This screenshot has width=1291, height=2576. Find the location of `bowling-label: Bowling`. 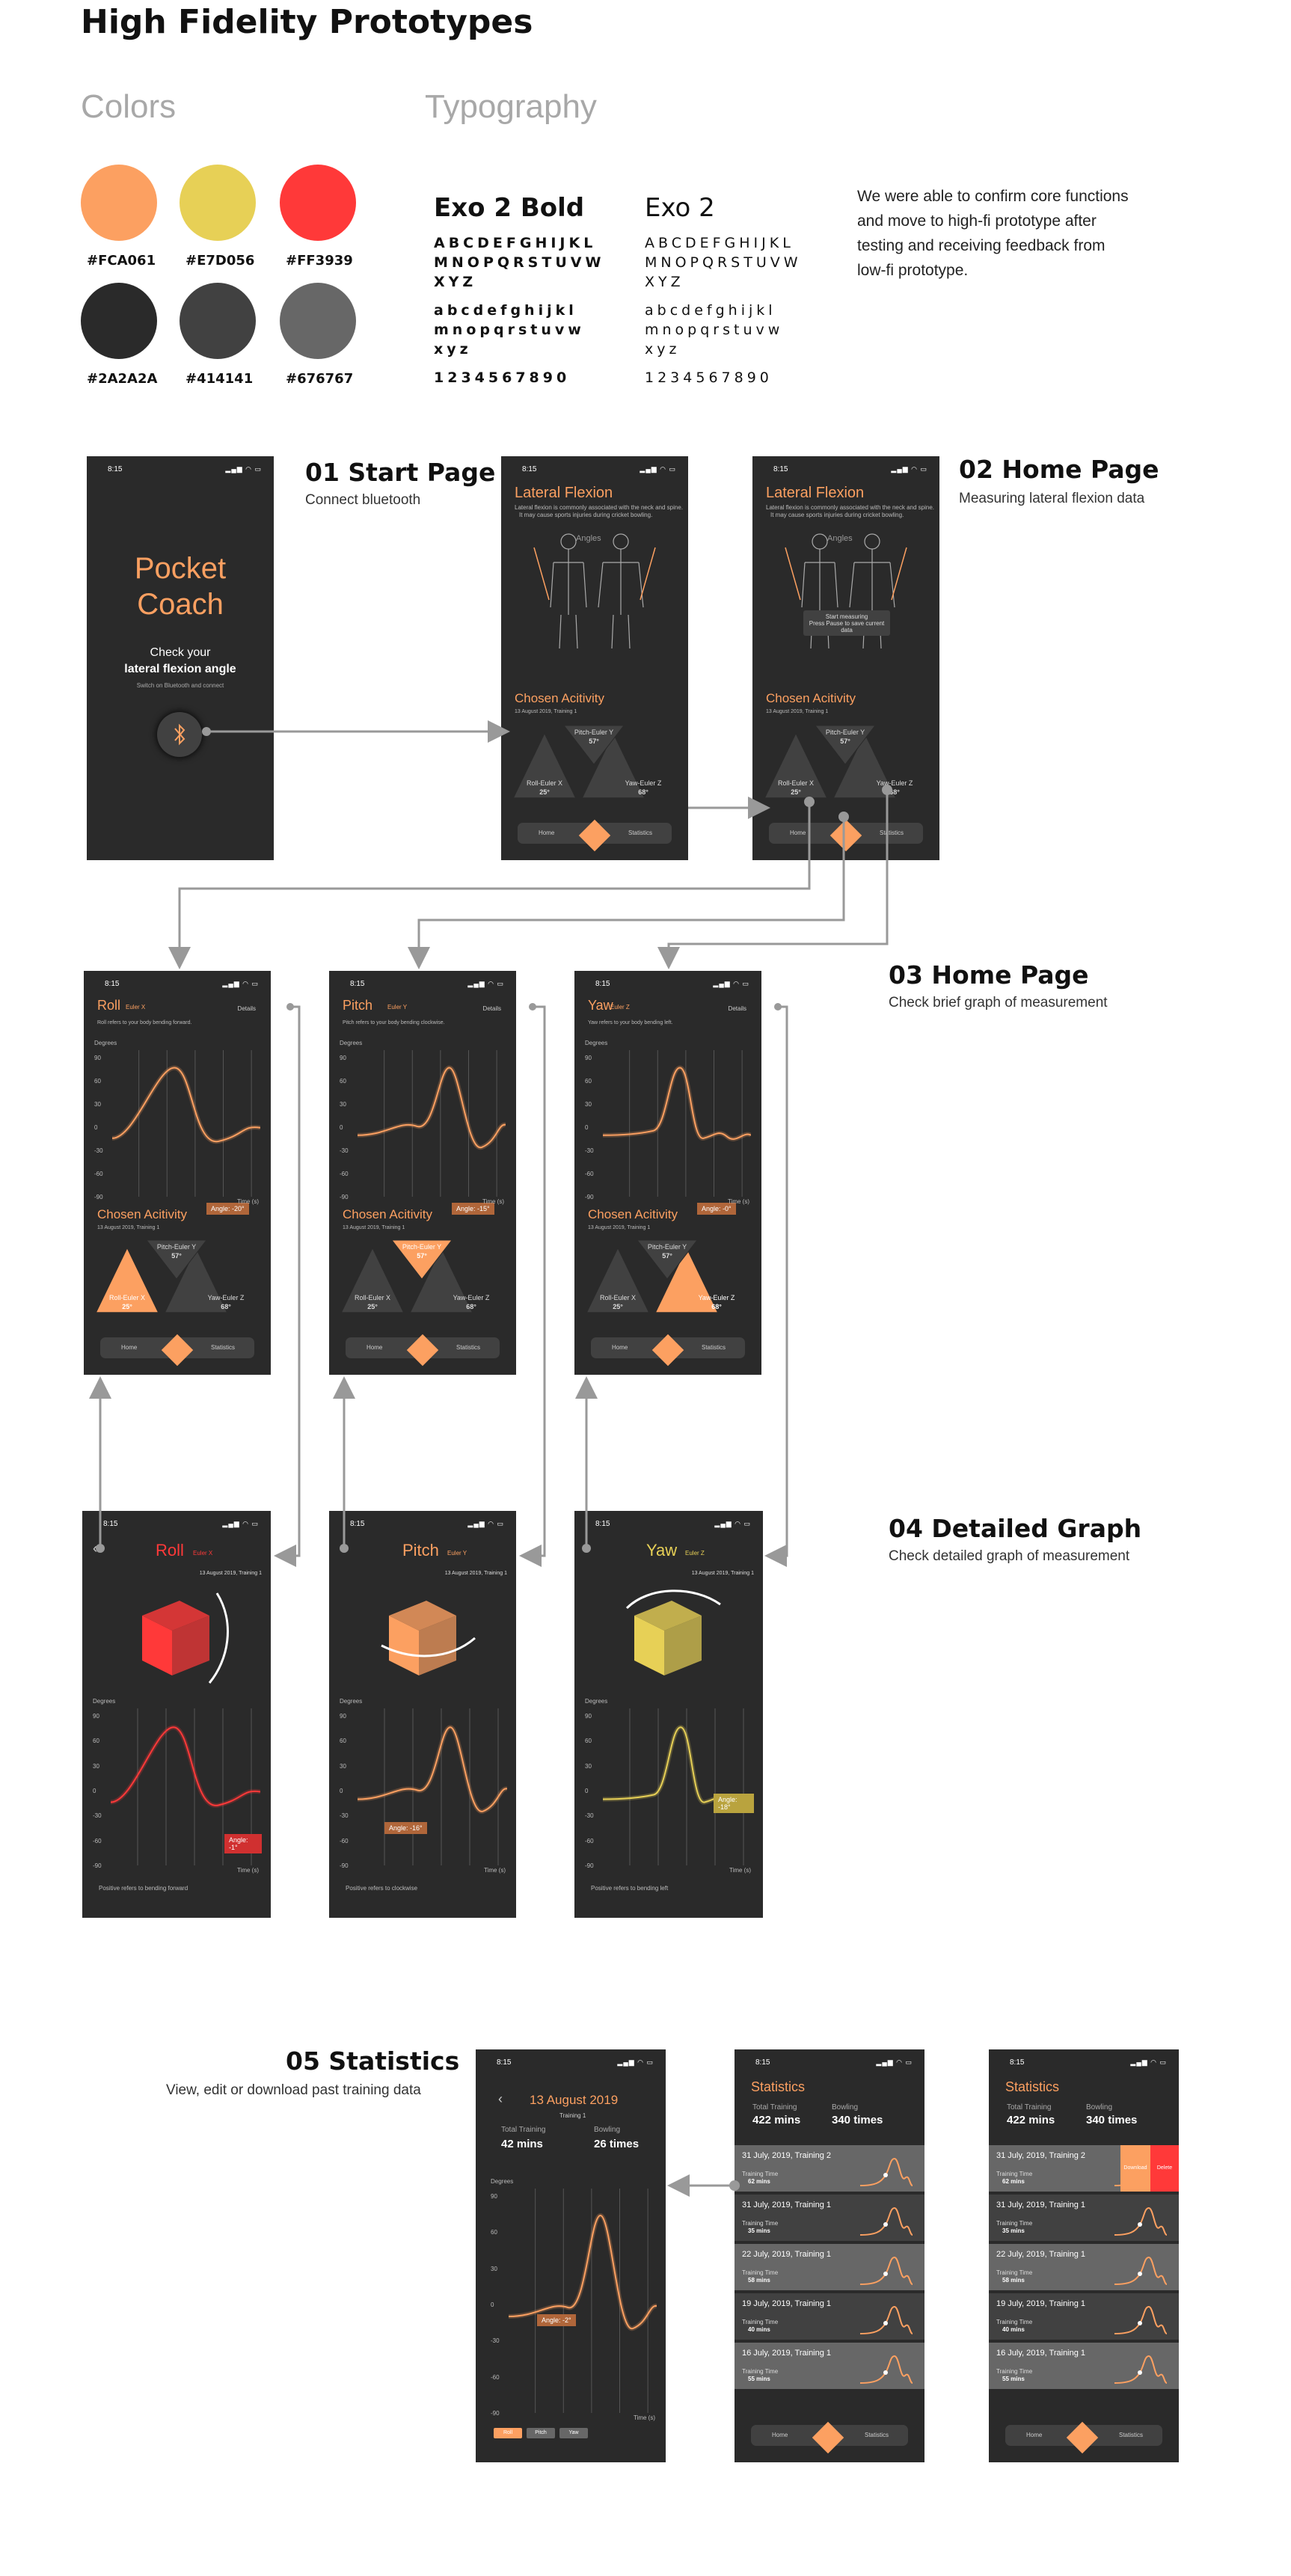

bowling-label: Bowling is located at coordinates (845, 2107).